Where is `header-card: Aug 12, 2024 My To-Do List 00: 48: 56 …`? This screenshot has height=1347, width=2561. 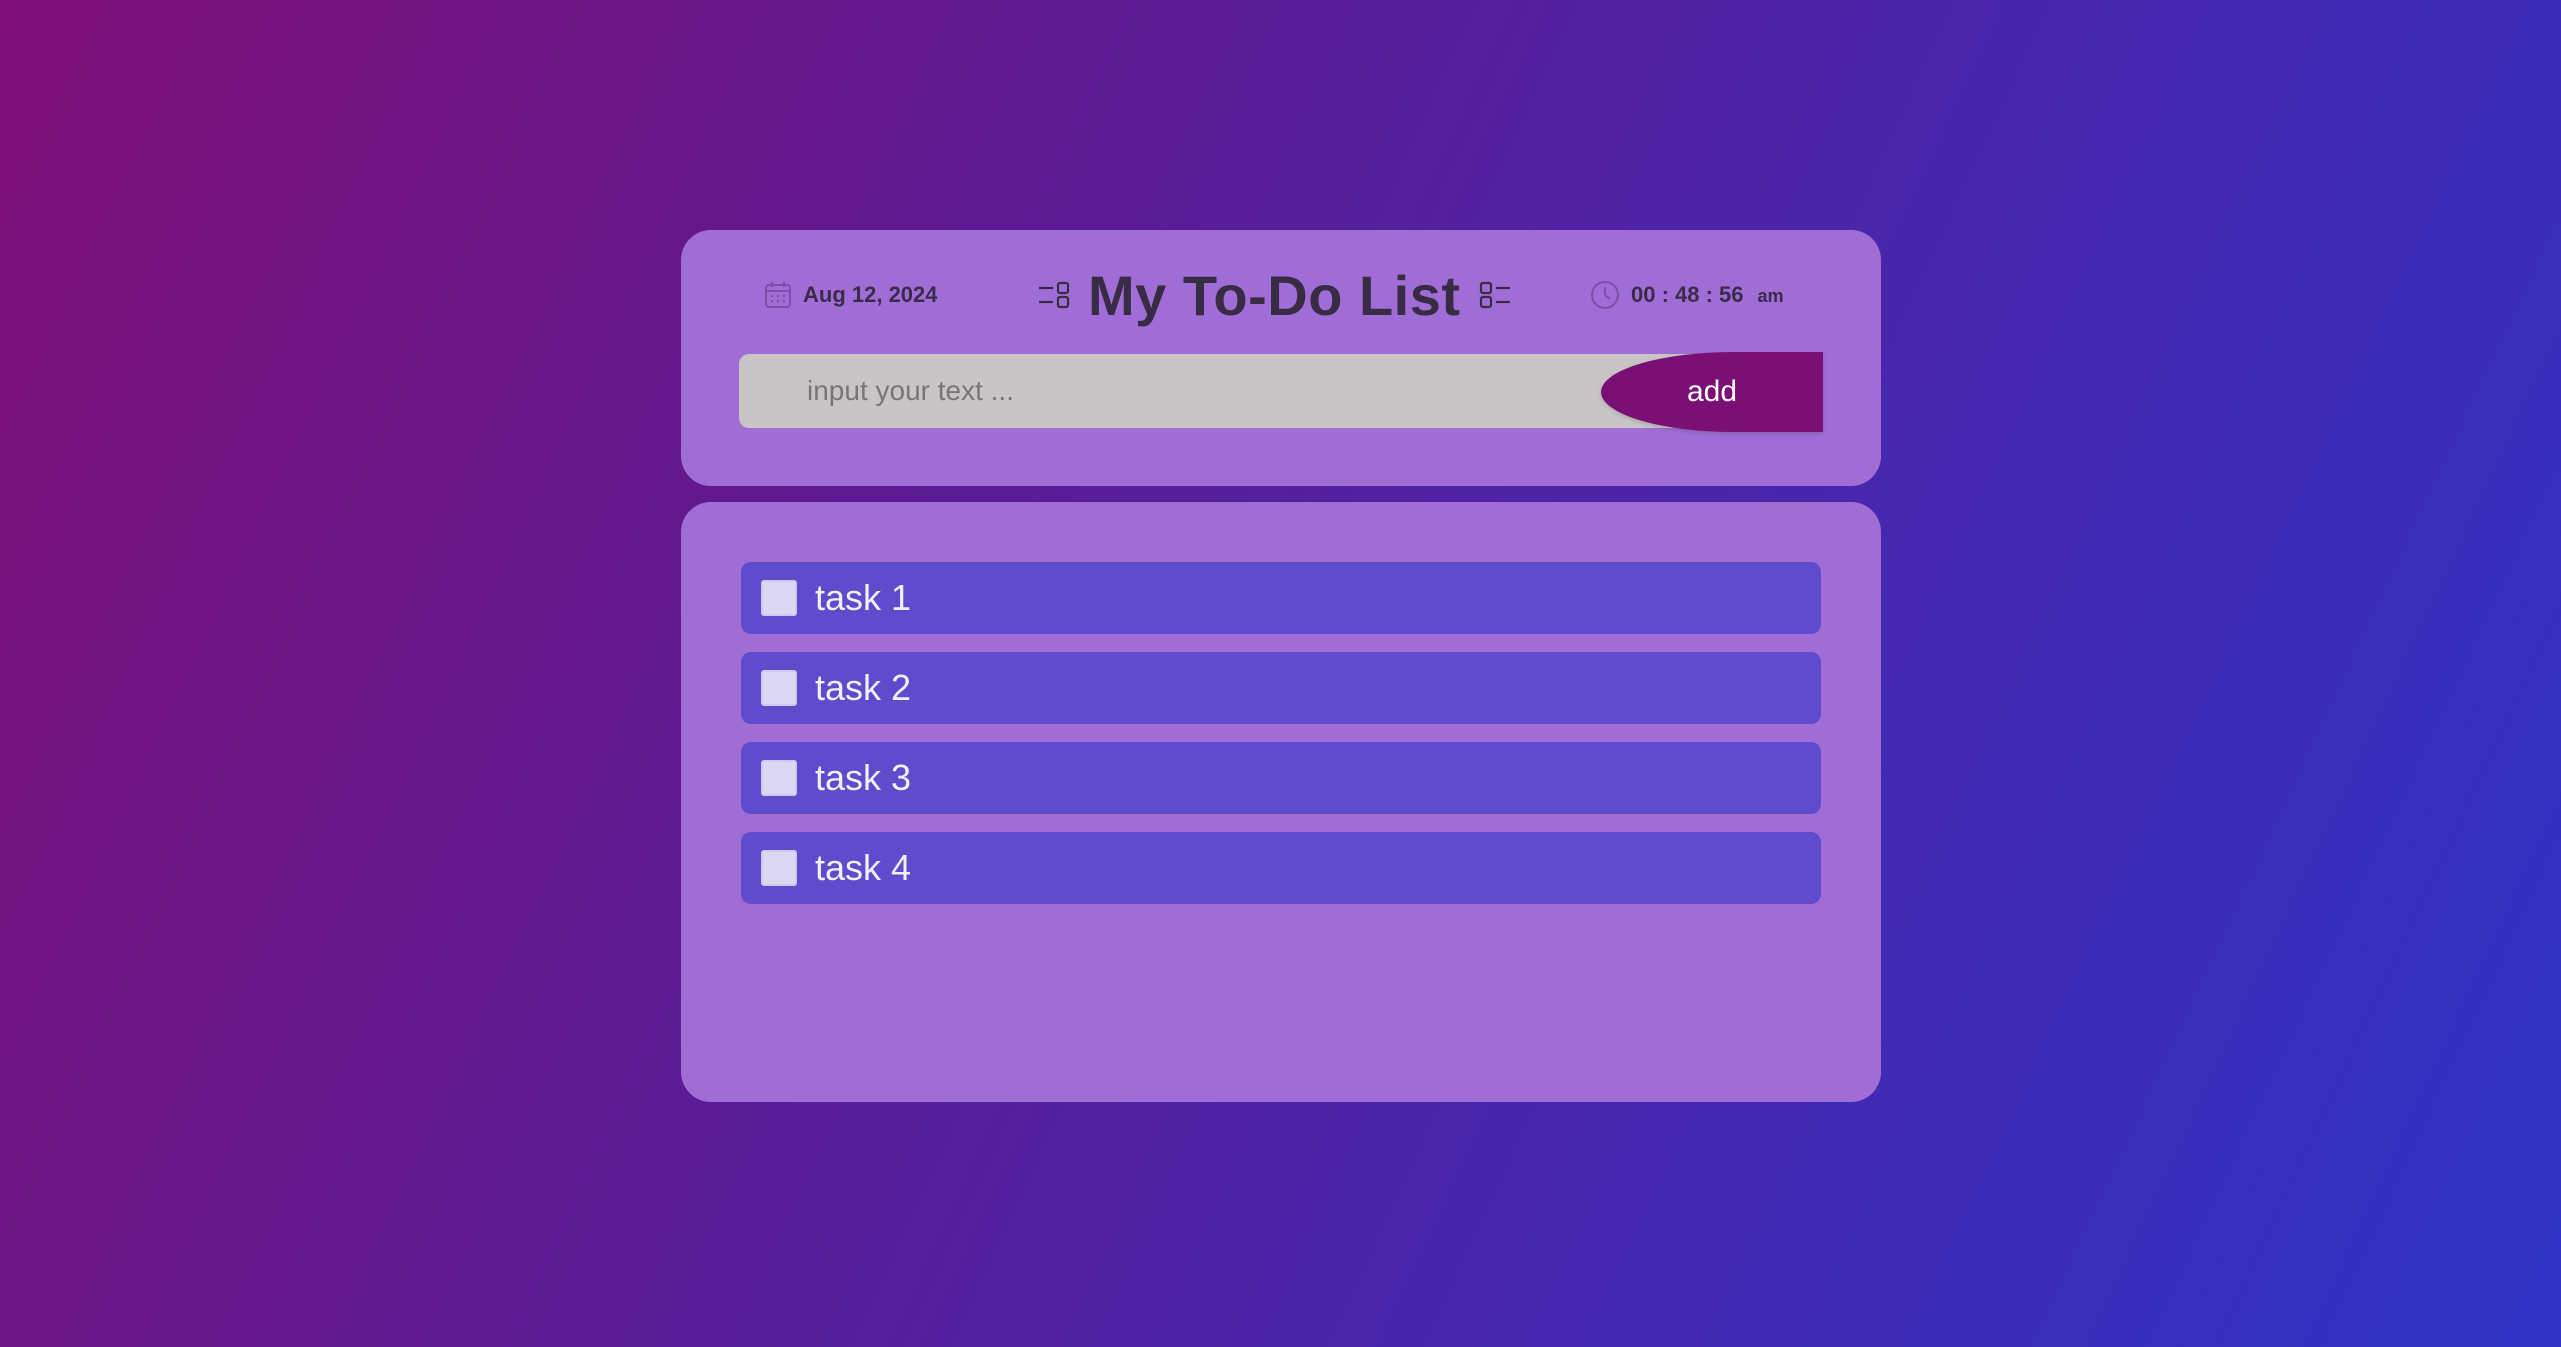 header-card: Aug 12, 2024 My To-Do List 00: 48: 56 … is located at coordinates (1281, 358).